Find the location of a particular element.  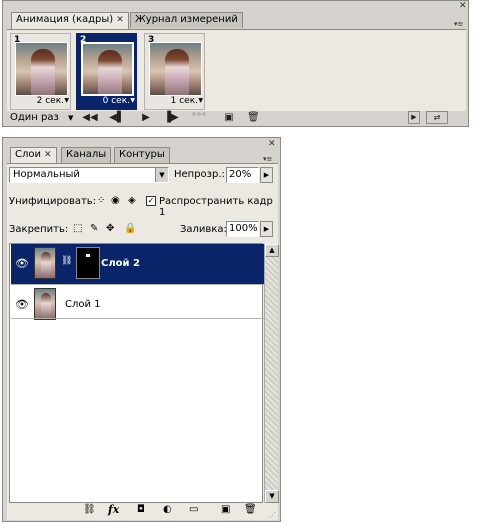

layer-row-2: 👁 ⛓ Слой 2 is located at coordinates (138, 264).